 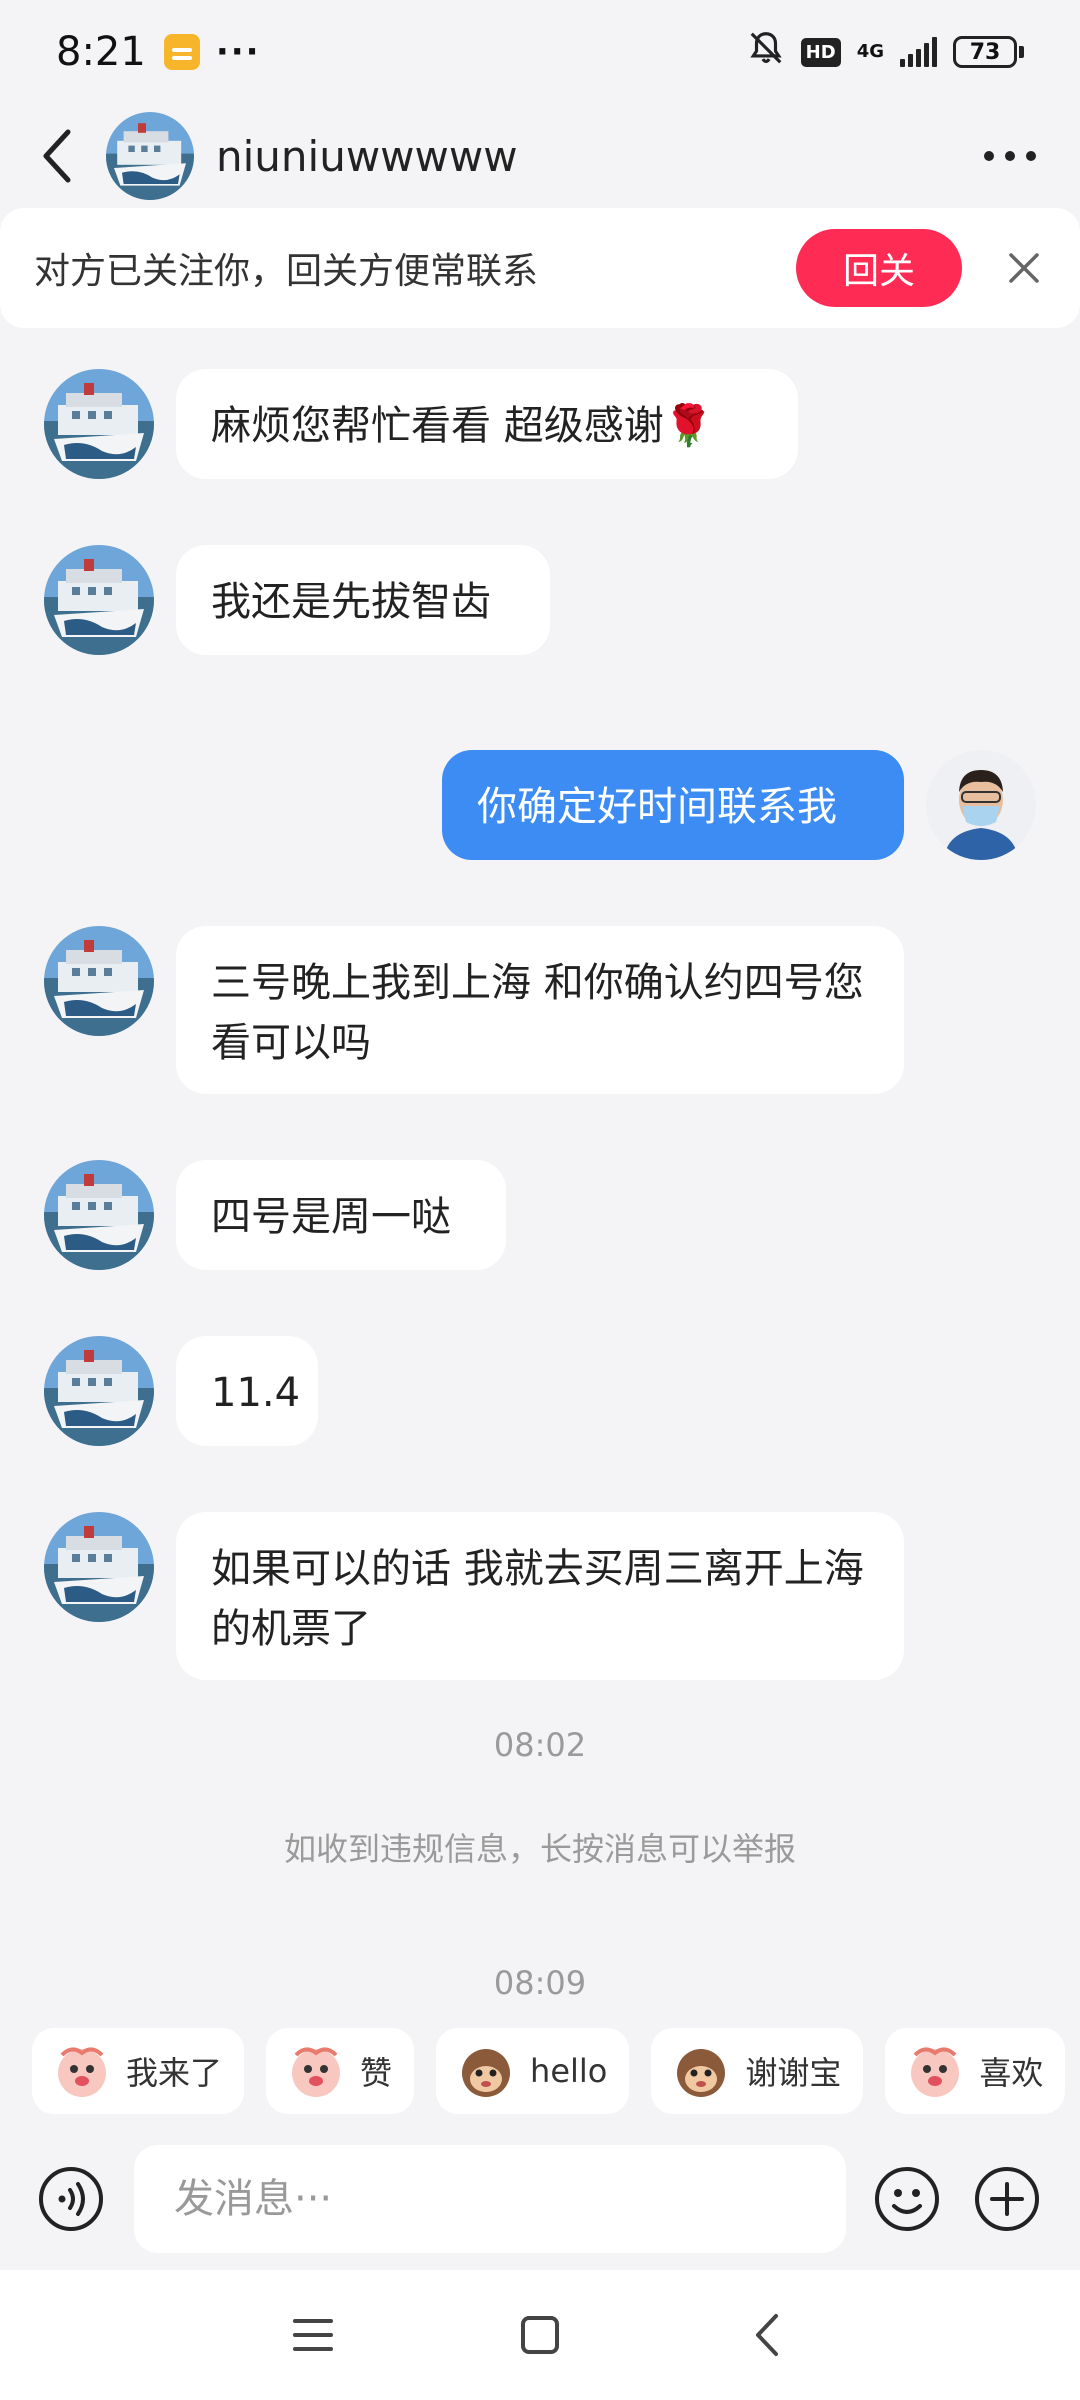 I want to click on message-bubble: 麻烦您帮忙看看 超级感谢🌹, so click(x=487, y=424).